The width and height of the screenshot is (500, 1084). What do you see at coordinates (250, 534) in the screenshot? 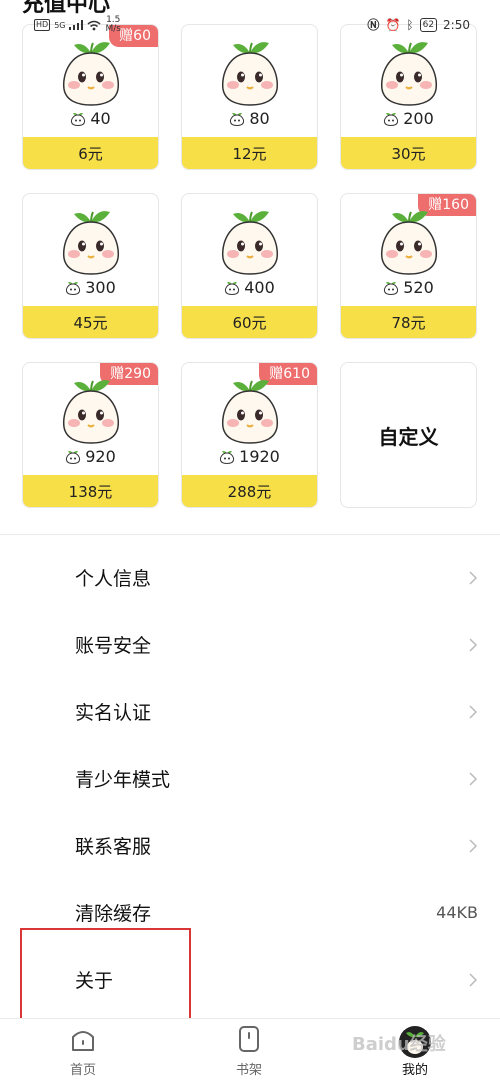
I see `section-divider` at bounding box center [250, 534].